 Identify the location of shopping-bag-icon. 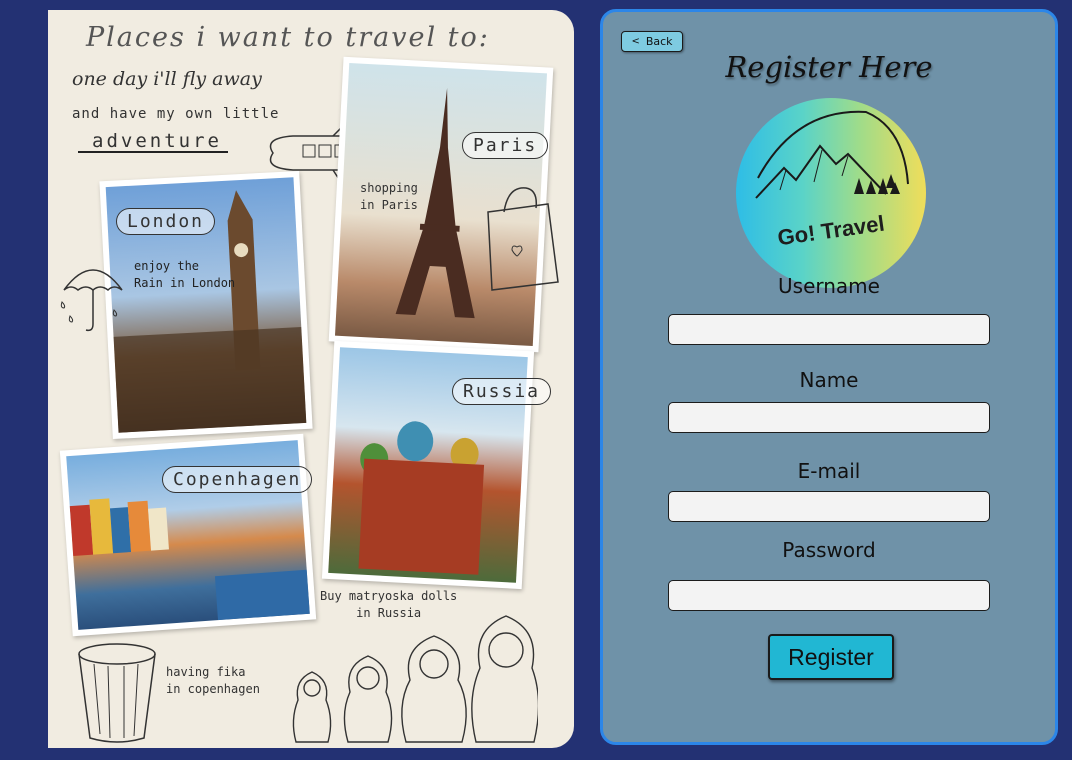
(523, 239).